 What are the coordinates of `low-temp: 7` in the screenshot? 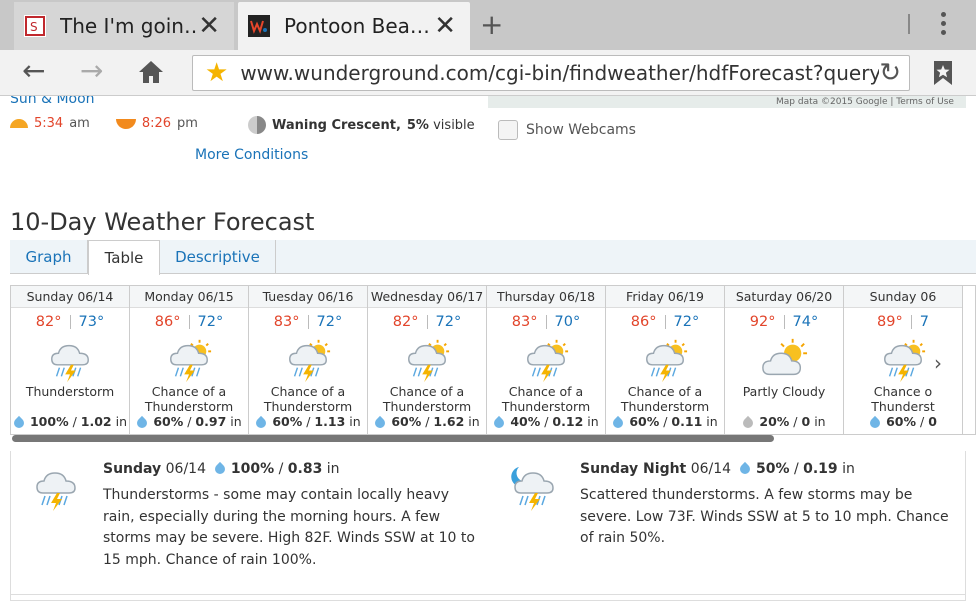 It's located at (924, 322).